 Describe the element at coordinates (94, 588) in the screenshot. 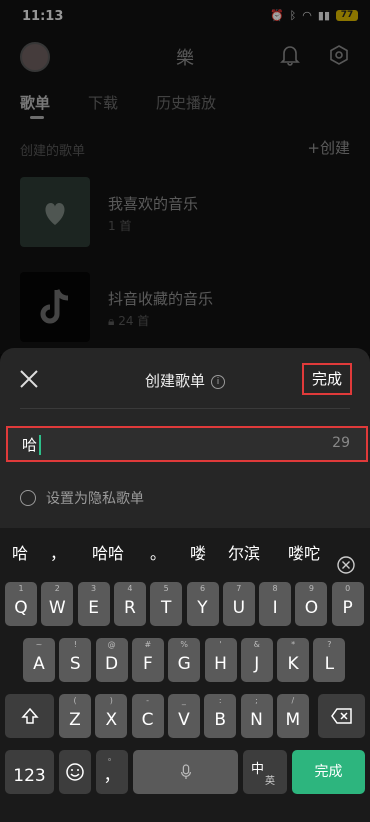

I see `key-secondary-label: 3` at that location.